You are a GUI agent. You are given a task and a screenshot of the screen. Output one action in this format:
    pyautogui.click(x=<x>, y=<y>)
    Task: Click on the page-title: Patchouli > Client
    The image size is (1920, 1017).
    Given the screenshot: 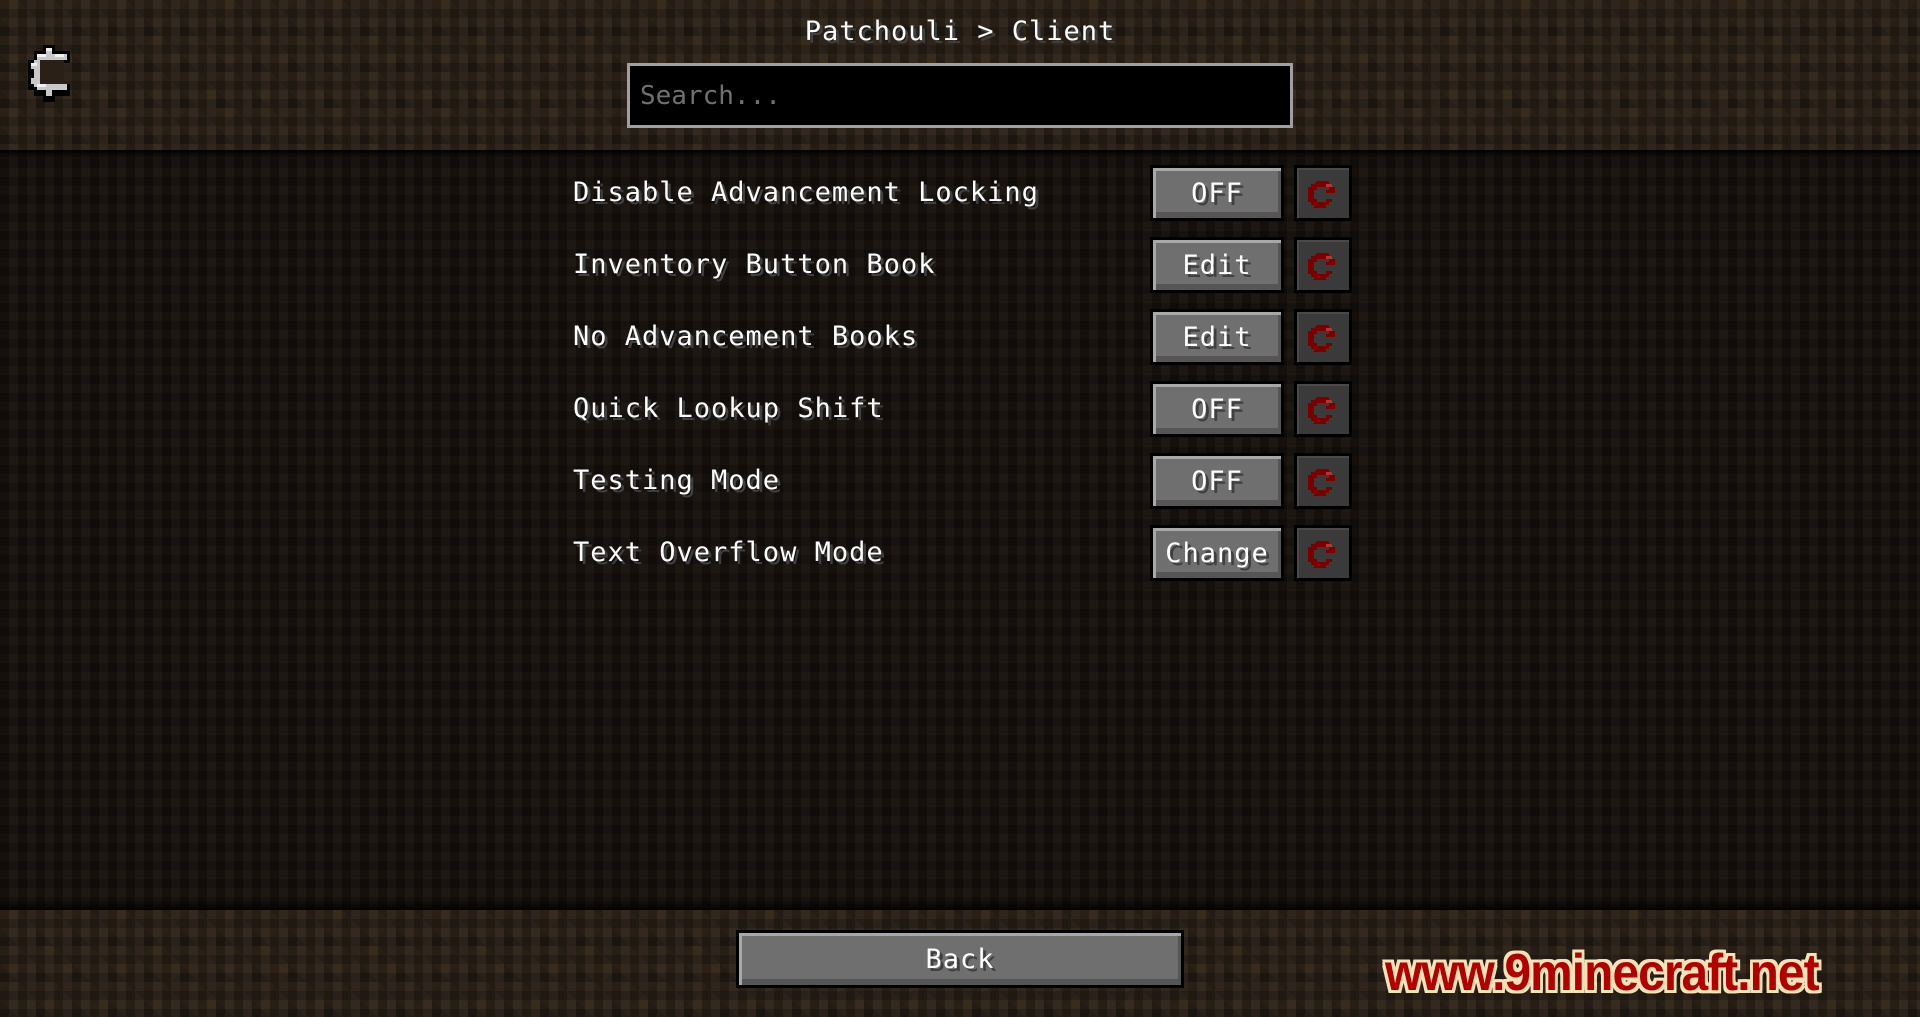 What is the action you would take?
    pyautogui.click(x=960, y=31)
    